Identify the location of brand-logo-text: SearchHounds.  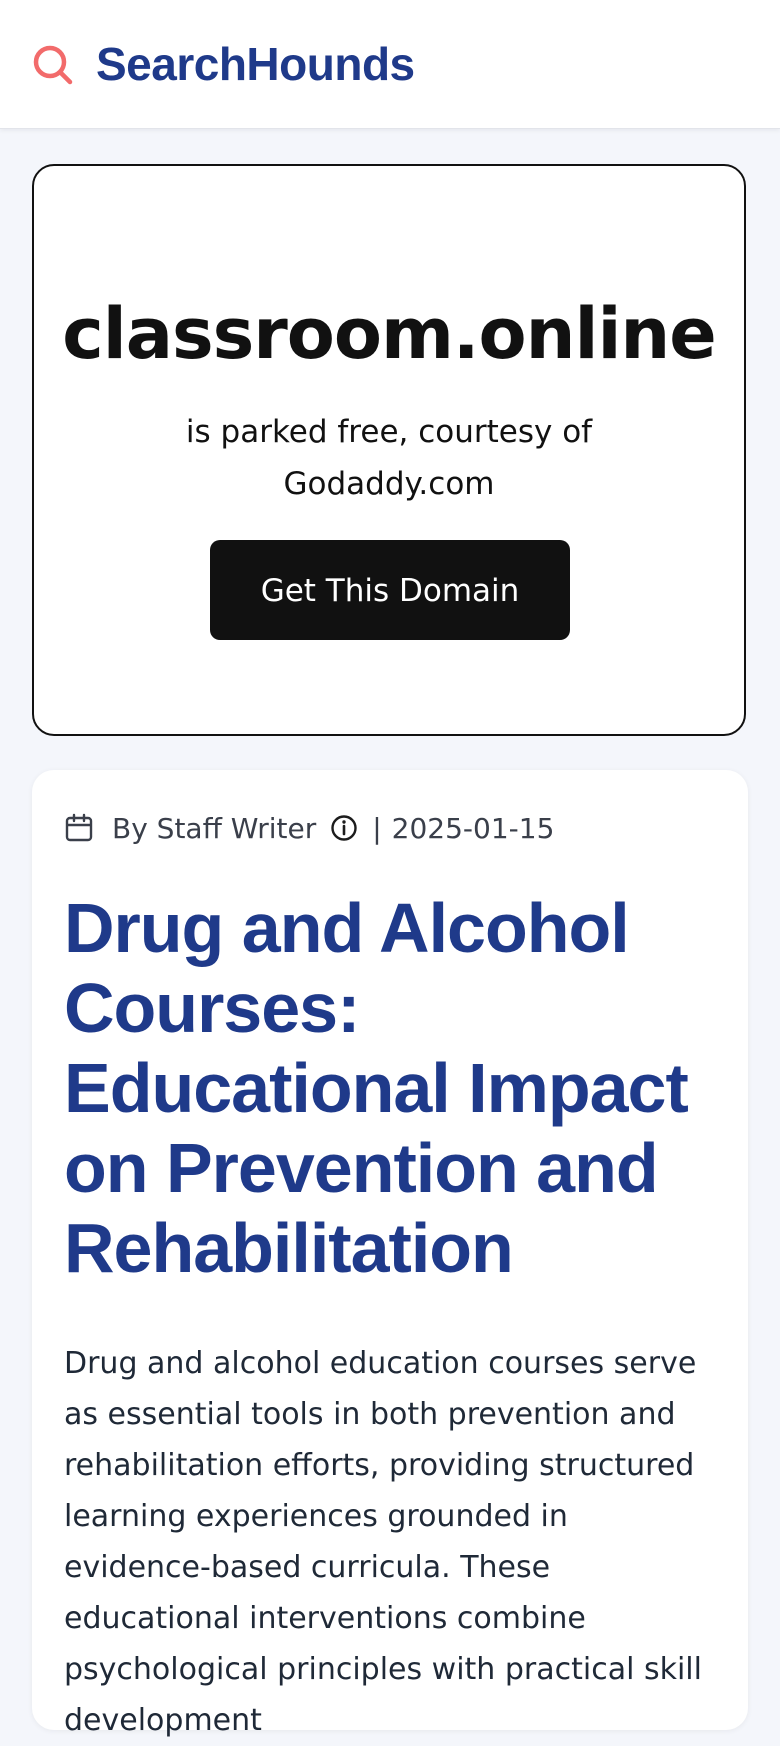
(255, 64).